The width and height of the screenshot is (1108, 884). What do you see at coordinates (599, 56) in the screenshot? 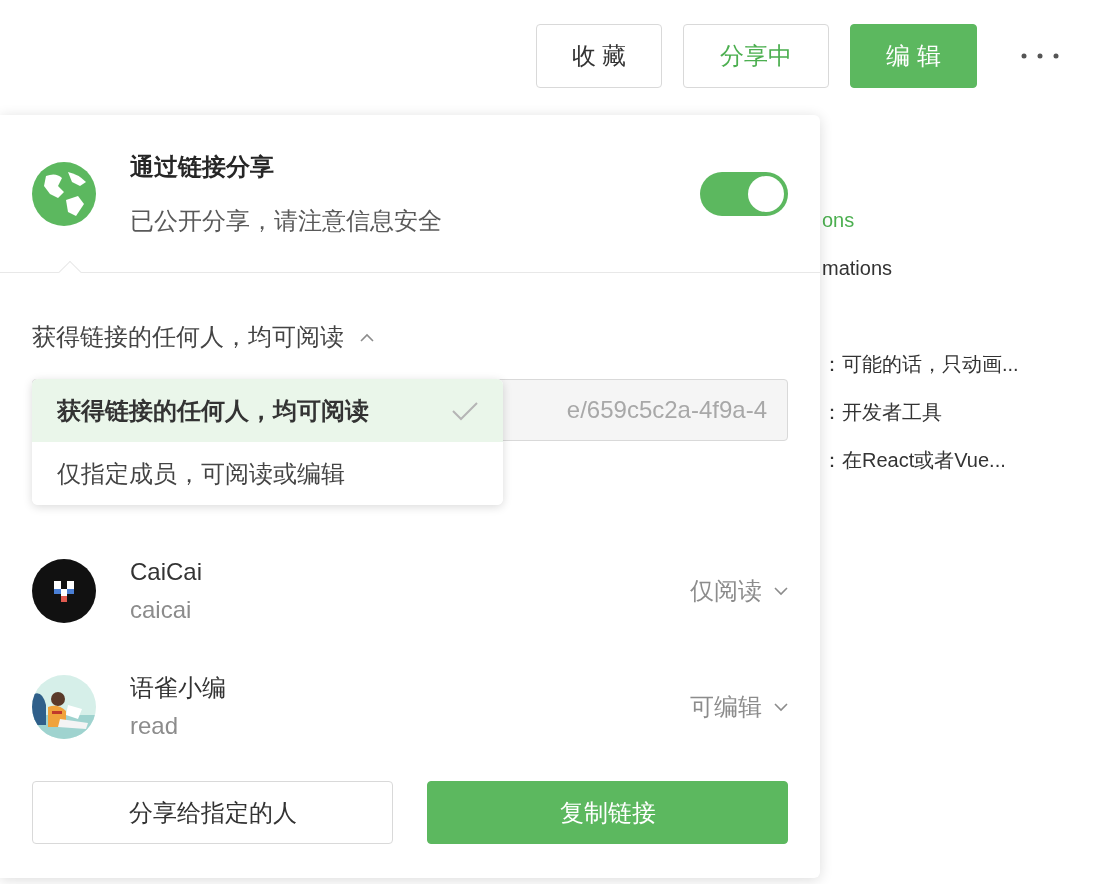
I see `toolbar-button: 收 藏` at bounding box center [599, 56].